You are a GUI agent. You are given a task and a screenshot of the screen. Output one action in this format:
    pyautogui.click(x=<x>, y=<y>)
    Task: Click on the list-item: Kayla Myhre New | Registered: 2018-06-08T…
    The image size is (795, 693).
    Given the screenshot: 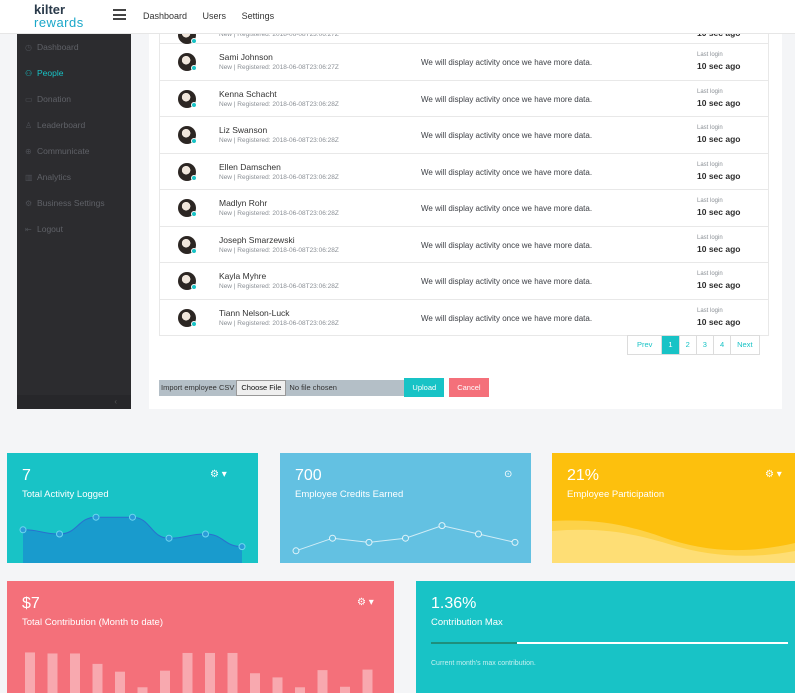 What is the action you would take?
    pyautogui.click(x=464, y=281)
    